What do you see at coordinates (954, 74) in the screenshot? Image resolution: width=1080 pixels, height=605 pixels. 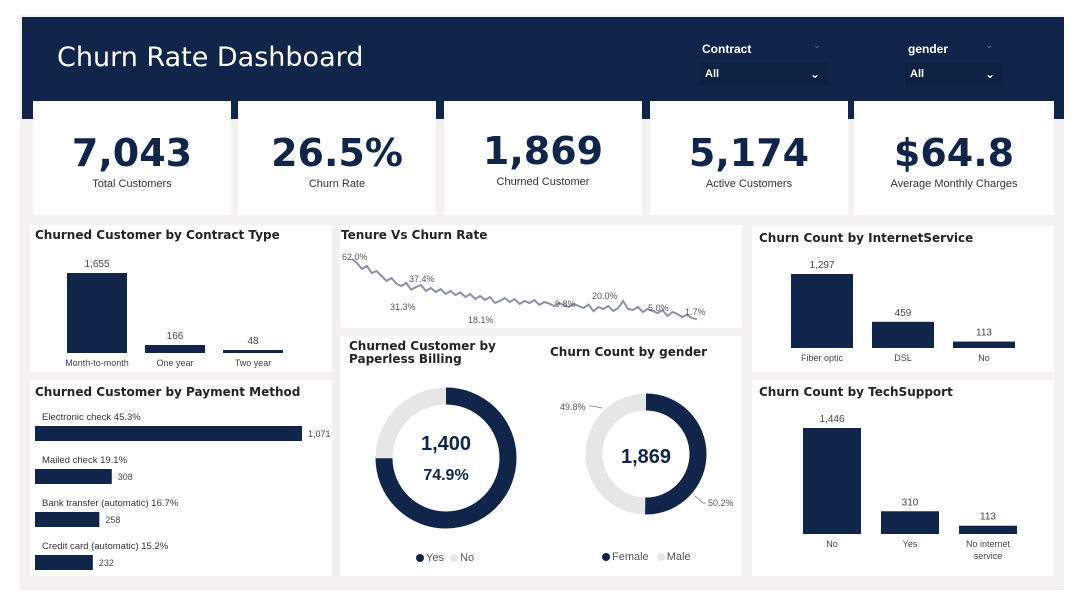 I see `gender-dropdown: All ⌄` at bounding box center [954, 74].